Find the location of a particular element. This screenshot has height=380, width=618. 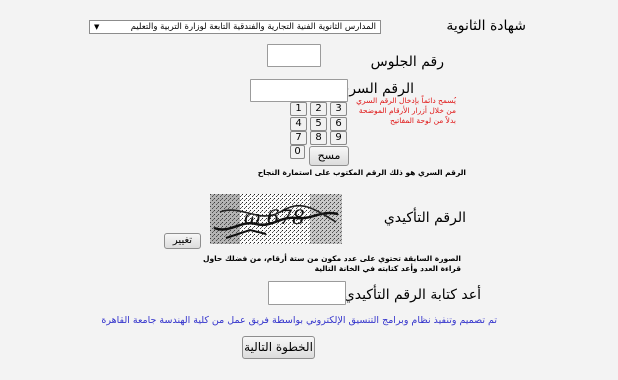

captcha-digits-graphic: ω 678 is located at coordinates (274, 217).